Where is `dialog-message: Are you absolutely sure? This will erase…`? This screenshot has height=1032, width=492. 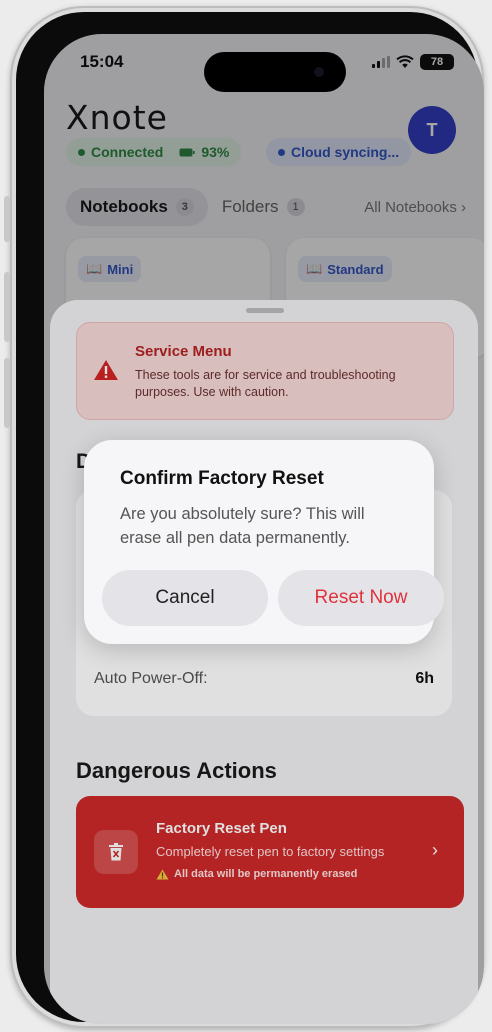 dialog-message: Are you absolutely sure? This will erase… is located at coordinates (242, 526).